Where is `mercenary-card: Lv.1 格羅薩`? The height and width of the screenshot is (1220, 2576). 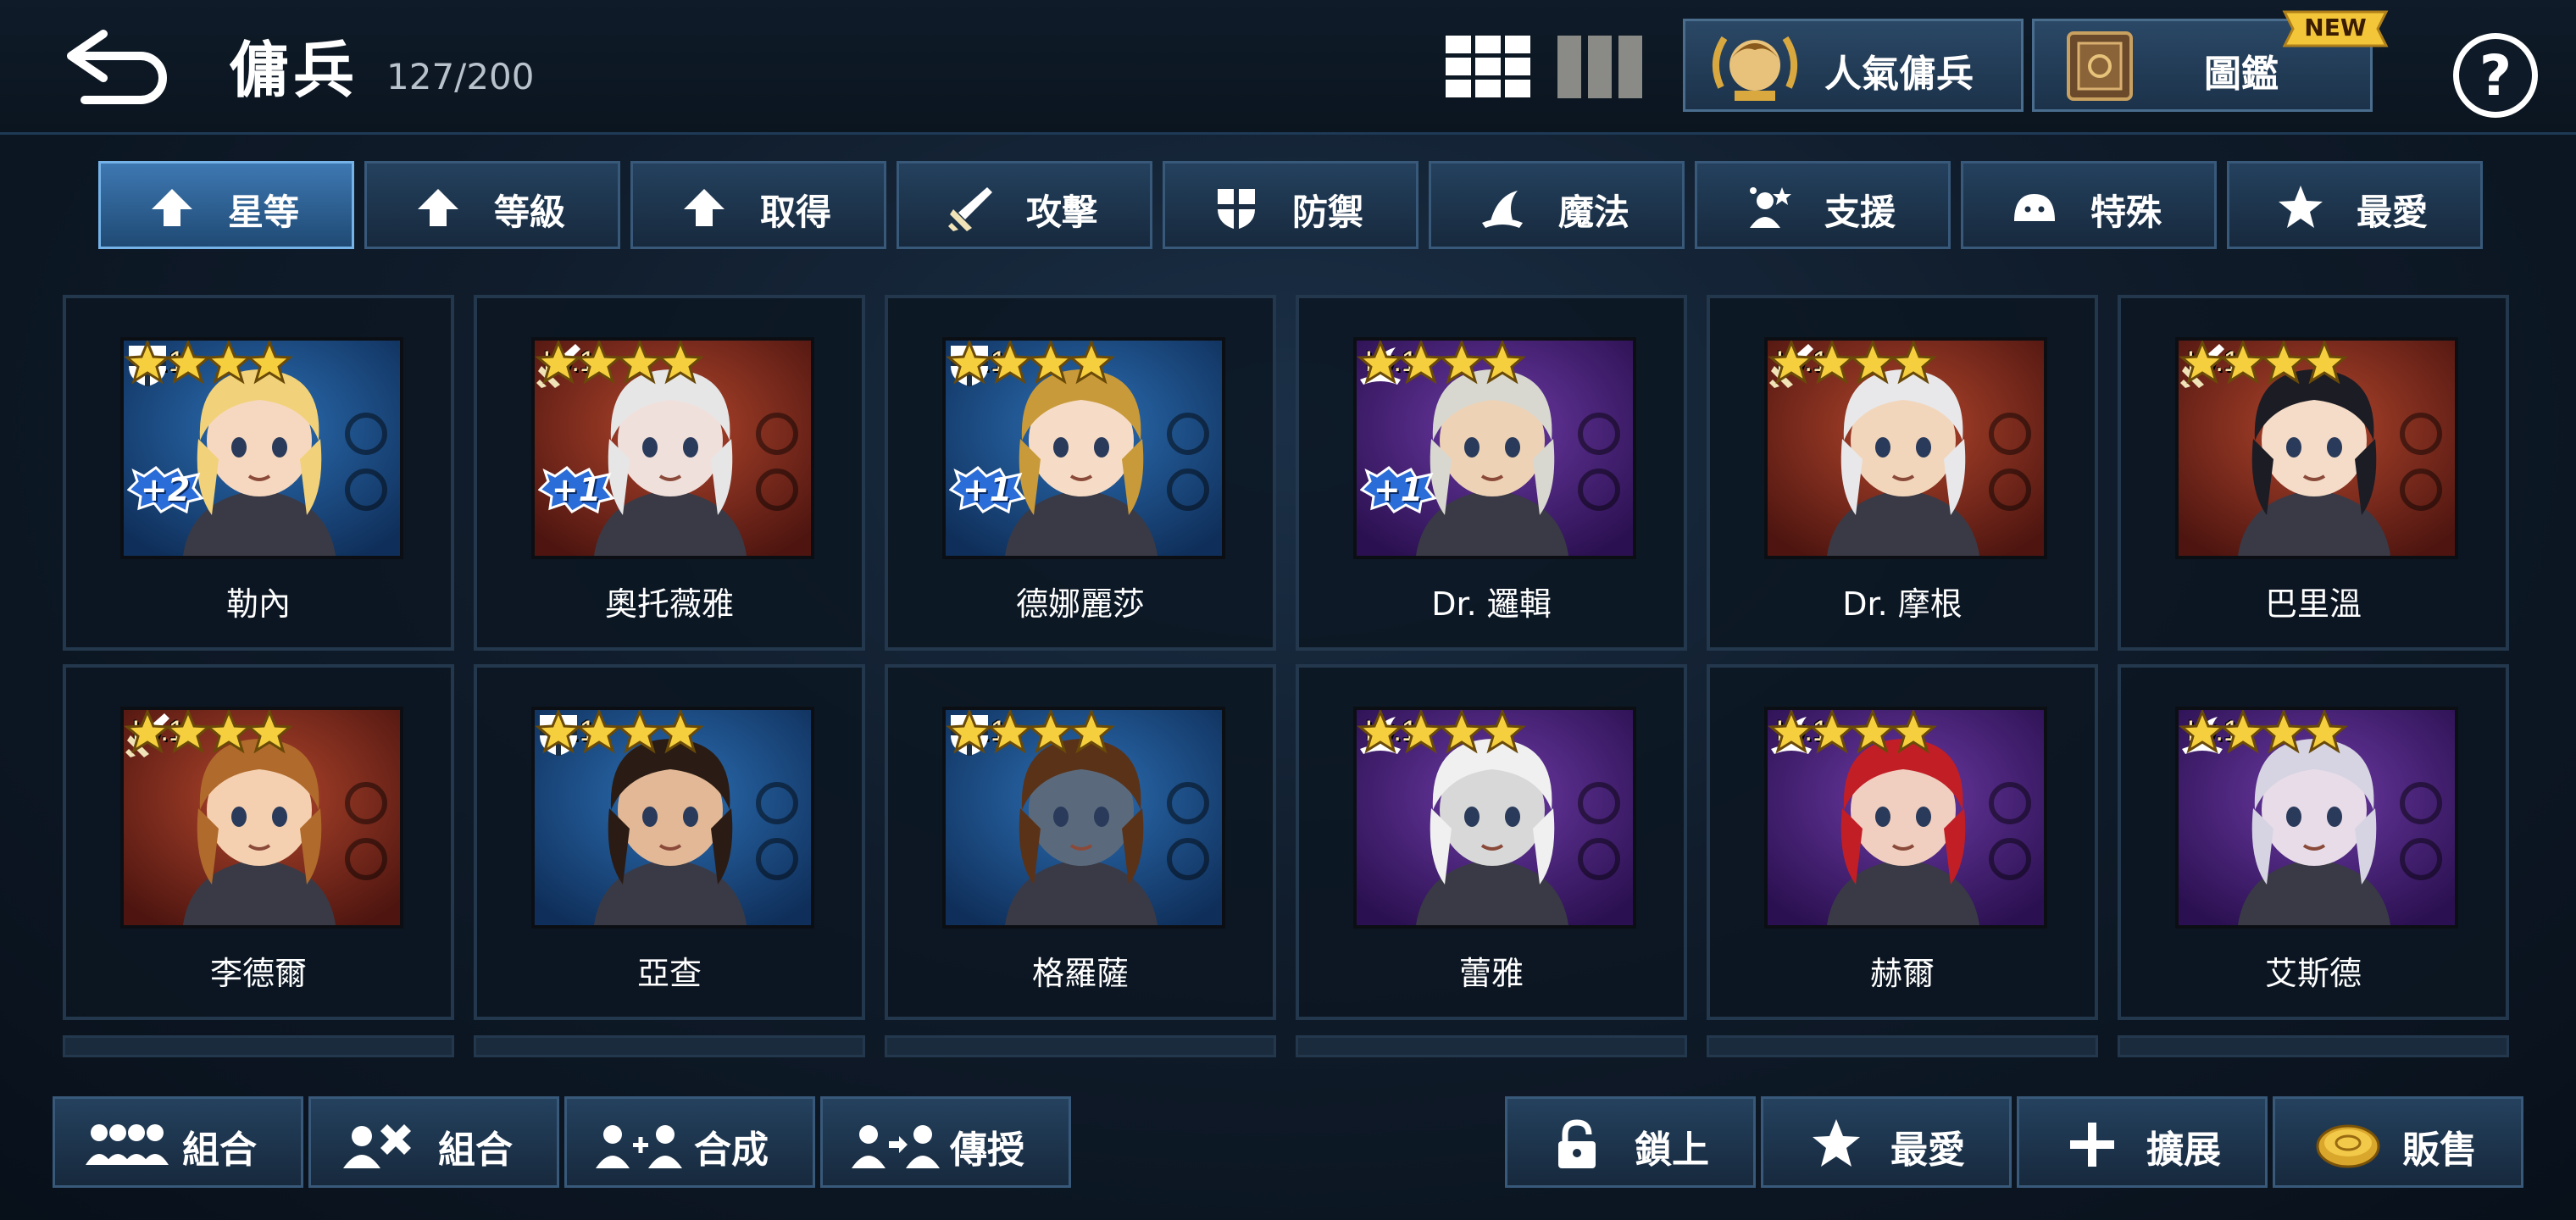 mercenary-card: Lv.1 格羅薩 is located at coordinates (1080, 842).